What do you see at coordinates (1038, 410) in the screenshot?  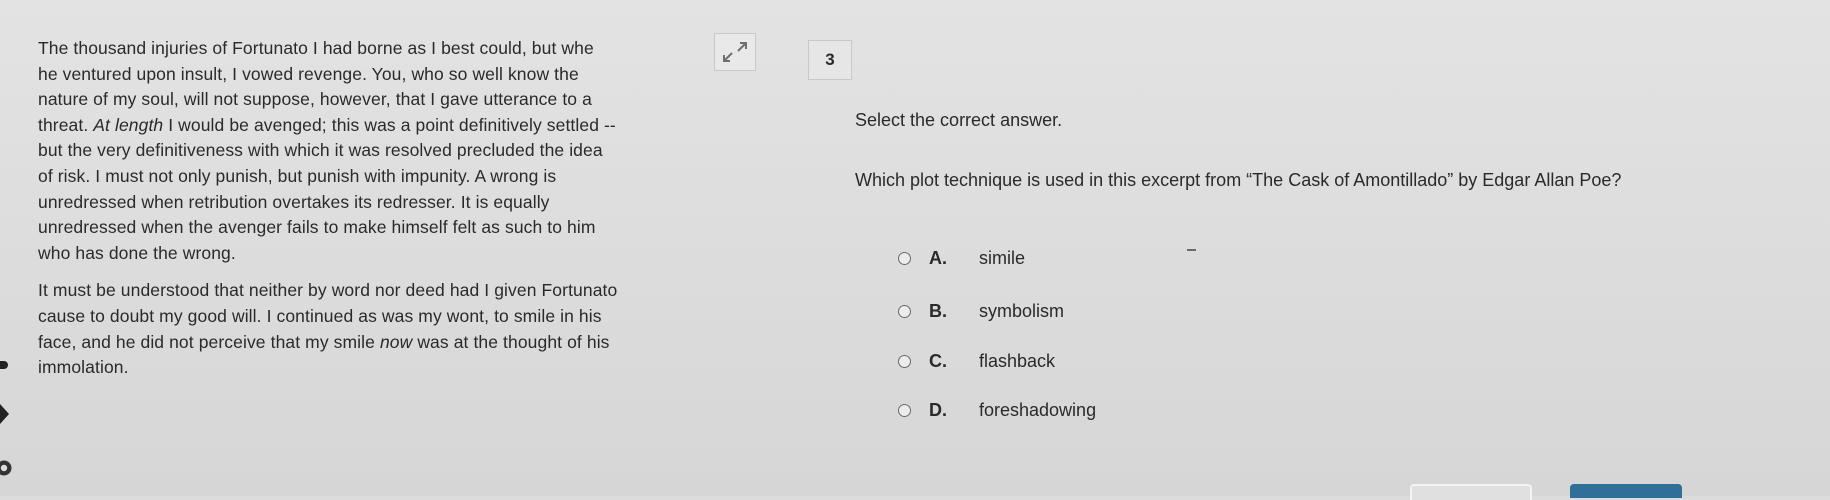 I see `option-text: foreshadowing` at bounding box center [1038, 410].